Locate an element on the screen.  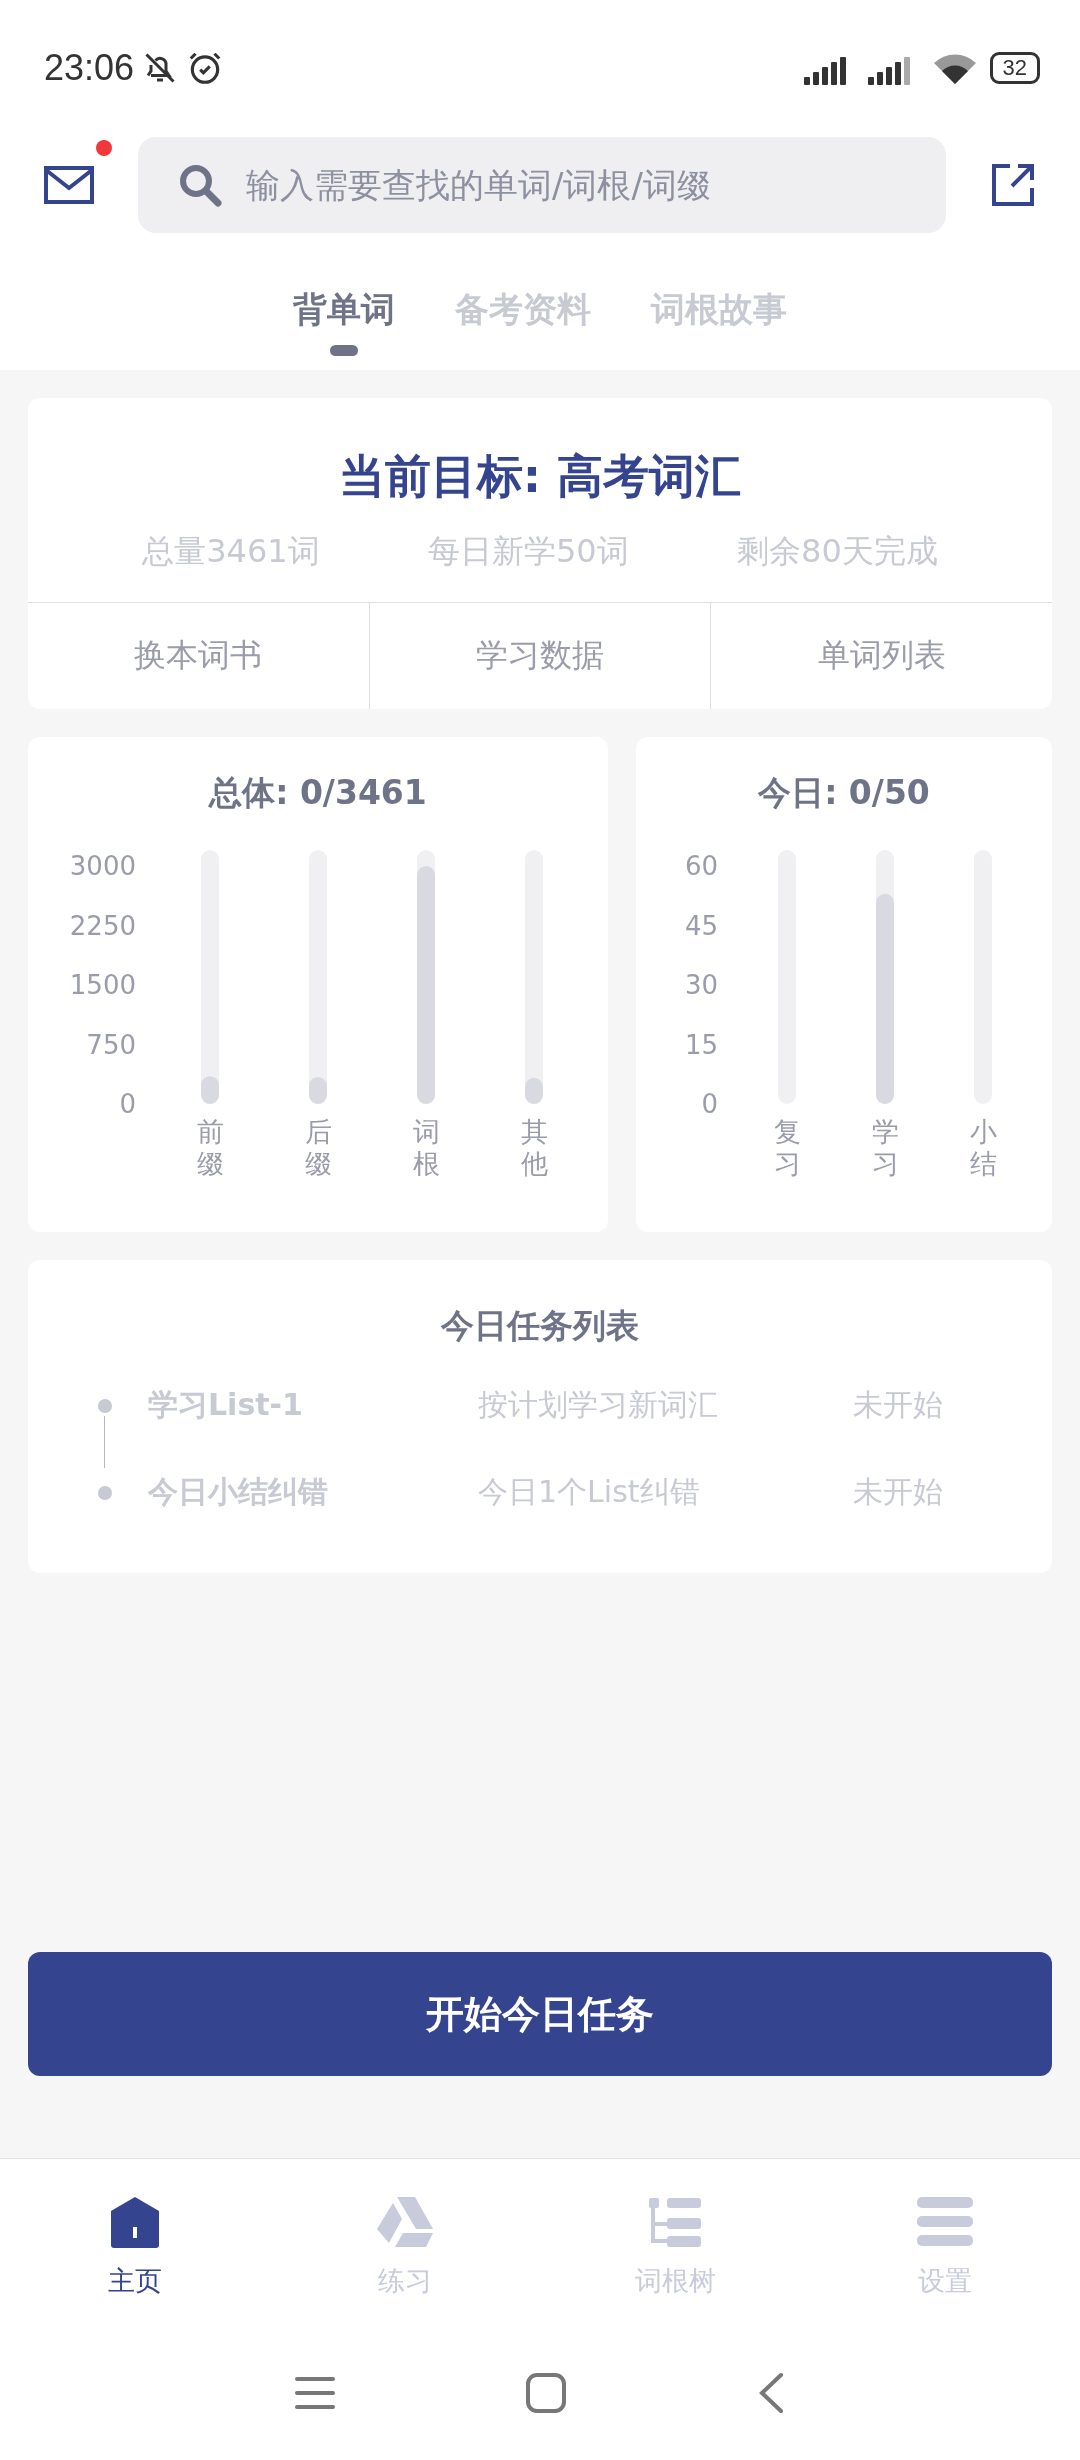
nav-tab: 词根树 is located at coordinates (675, 2247).